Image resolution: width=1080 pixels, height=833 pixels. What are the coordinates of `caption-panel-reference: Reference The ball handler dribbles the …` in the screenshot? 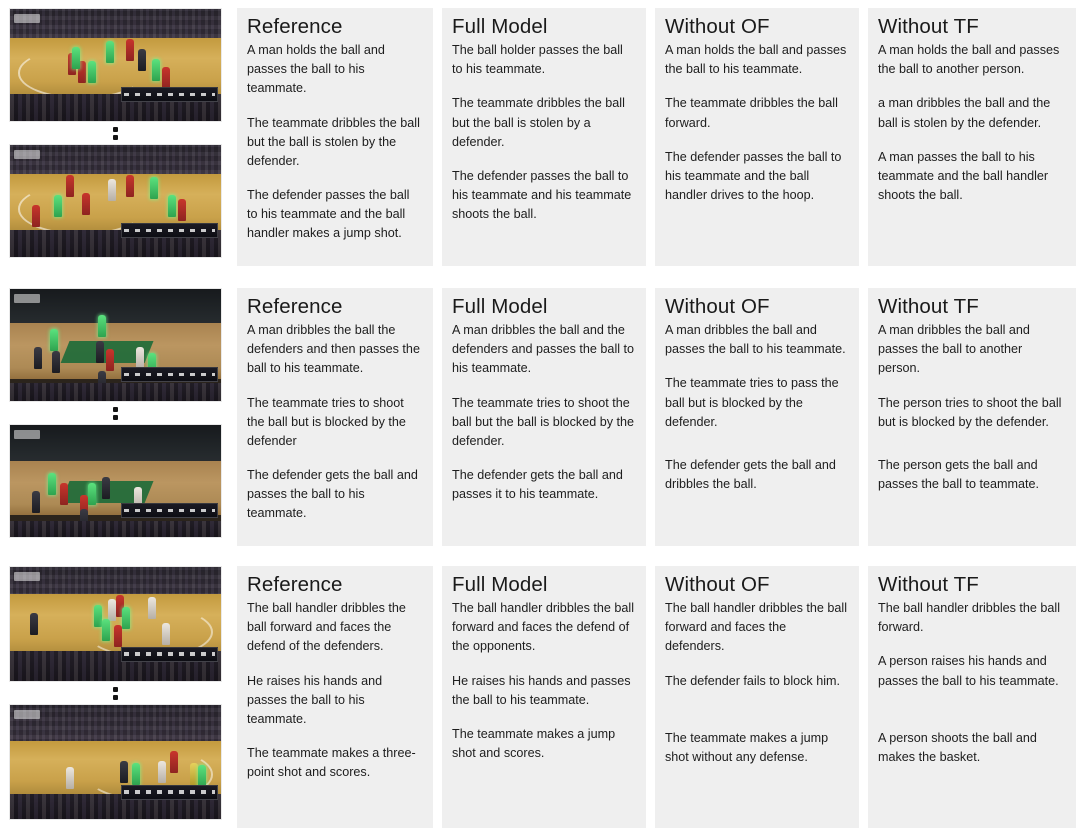 It's located at (335, 697).